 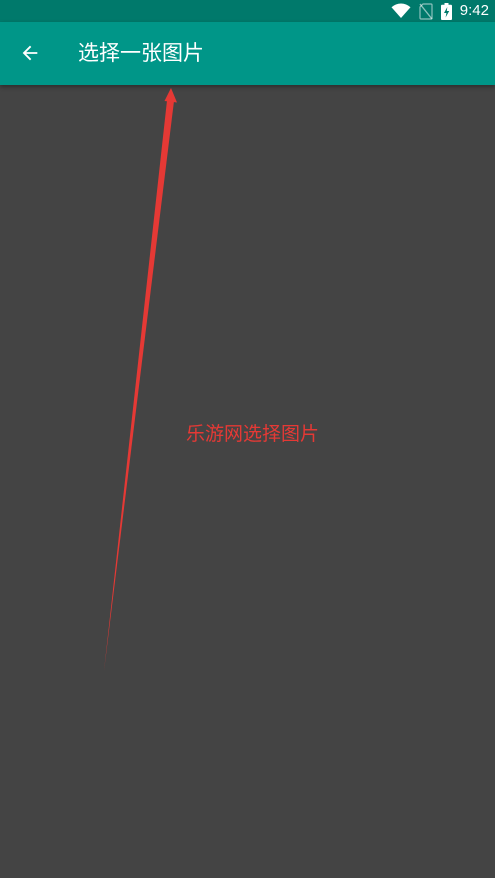 I want to click on arrow-back-icon, so click(x=30, y=53).